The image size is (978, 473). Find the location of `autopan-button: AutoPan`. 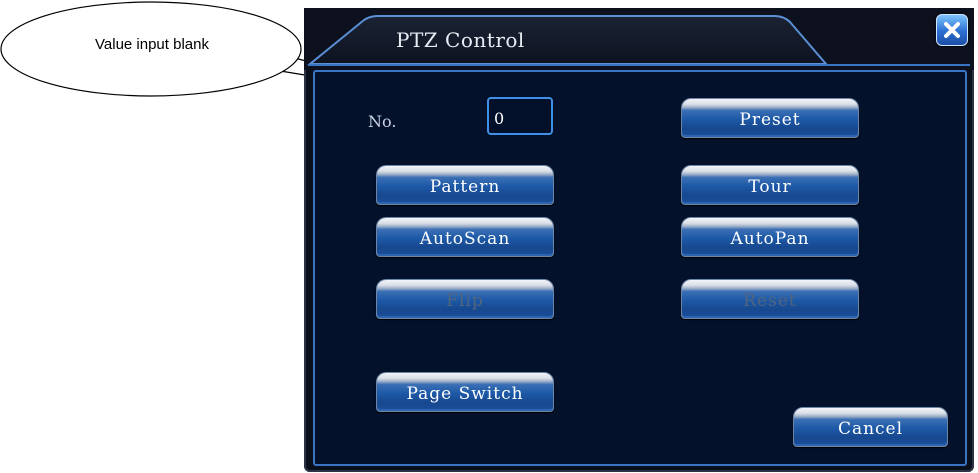

autopan-button: AutoPan is located at coordinates (770, 237).